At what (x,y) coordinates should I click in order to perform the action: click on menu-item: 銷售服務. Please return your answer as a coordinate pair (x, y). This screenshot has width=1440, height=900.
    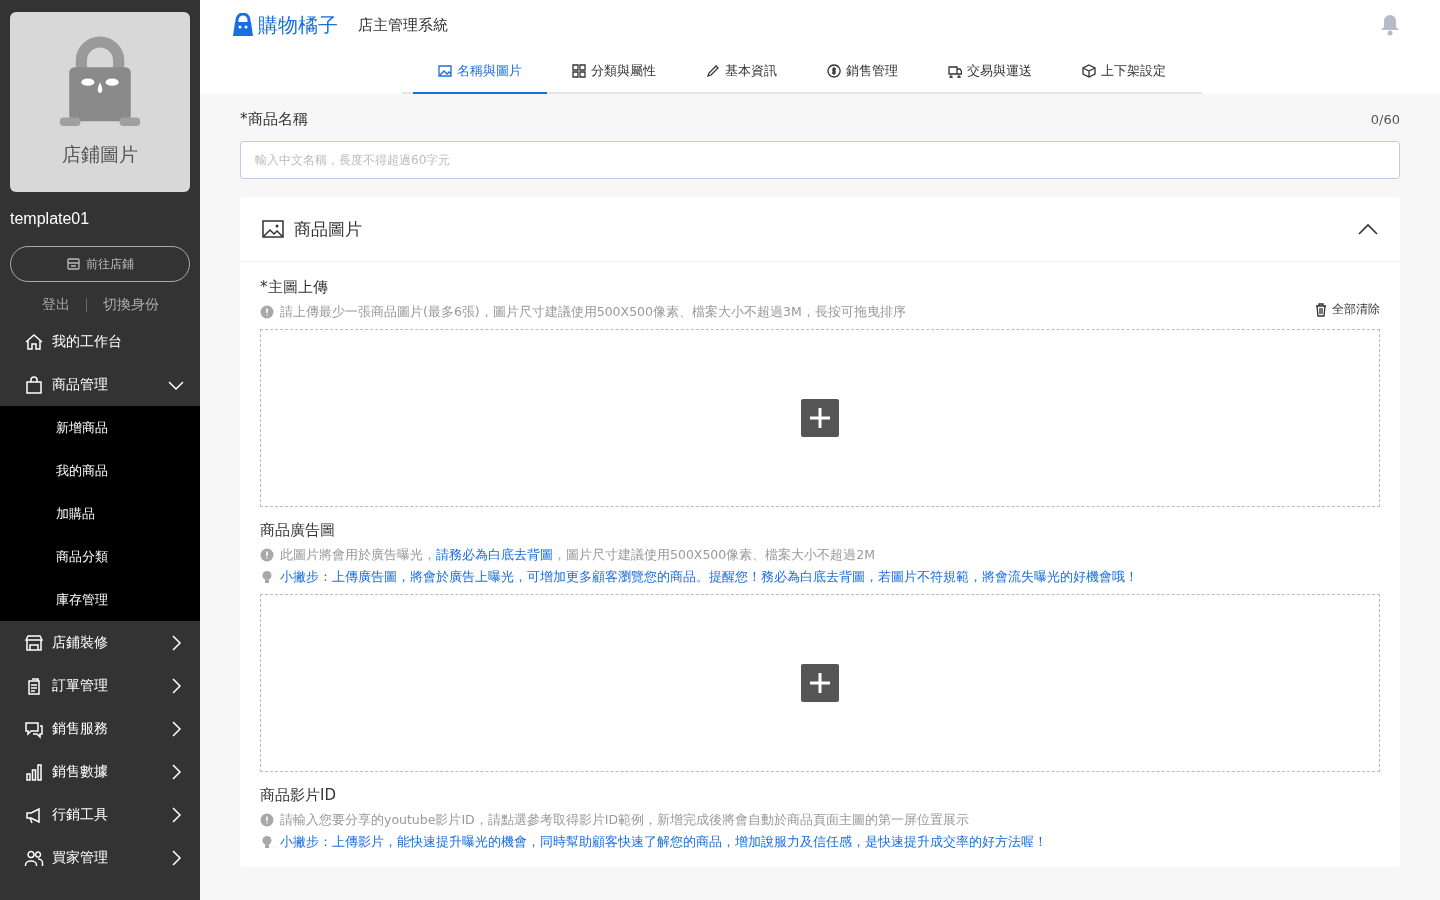
    Looking at the image, I should click on (100, 728).